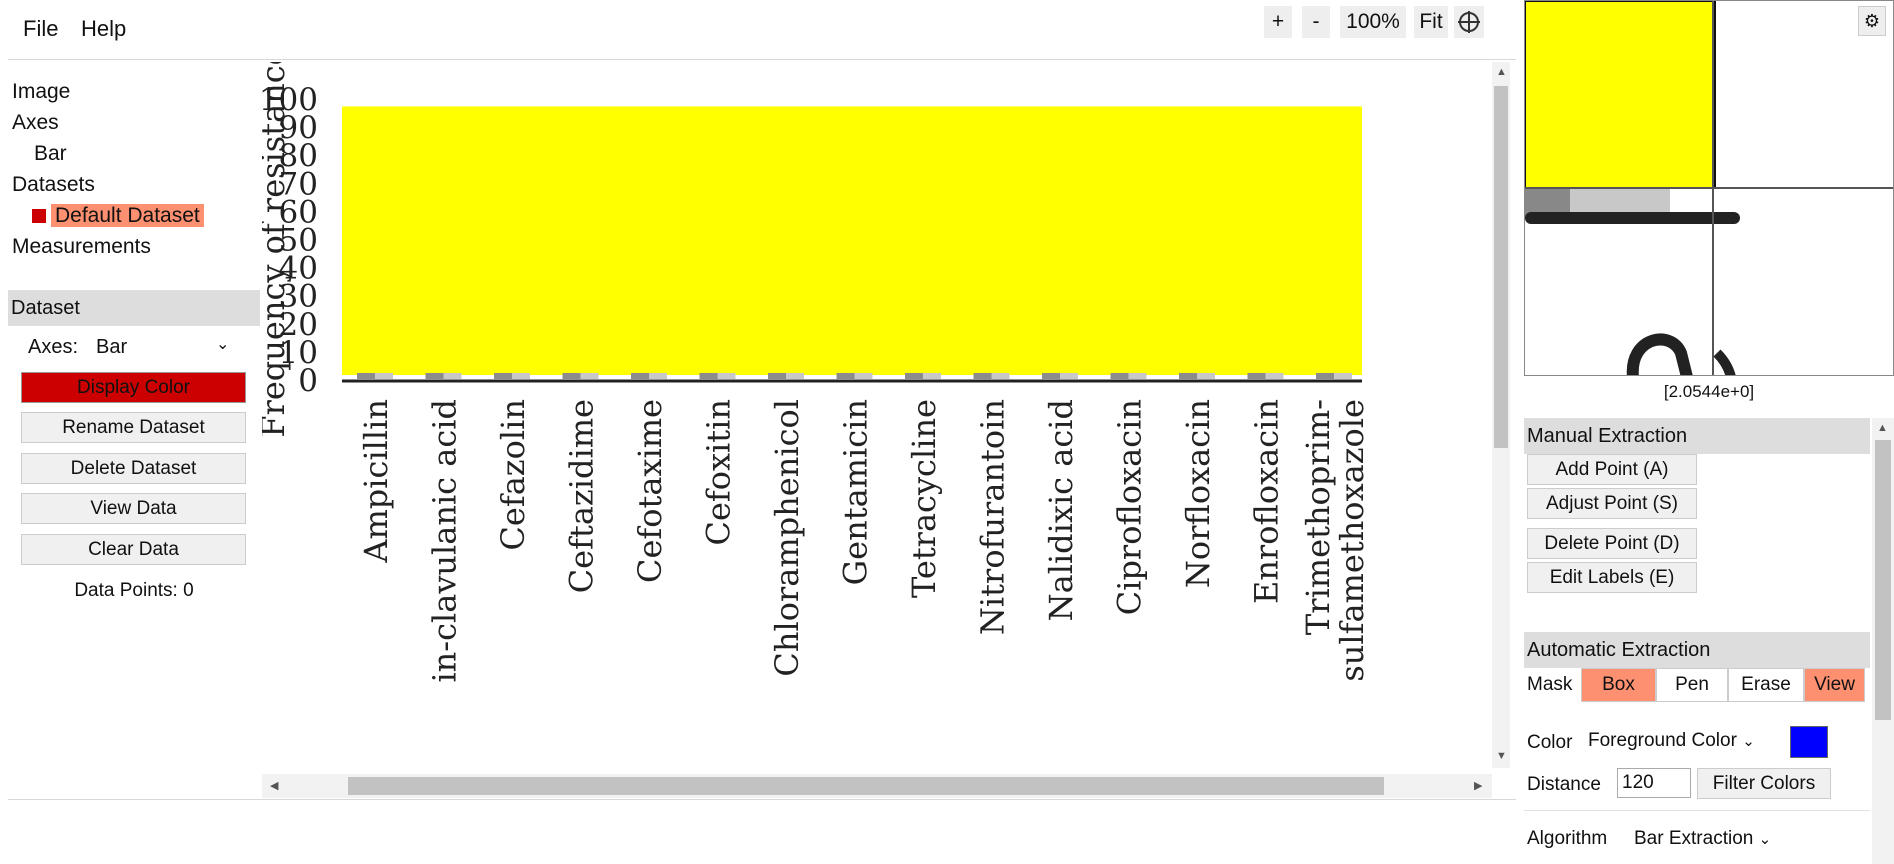  I want to click on magnifier-settings-button: ⚙, so click(1872, 21).